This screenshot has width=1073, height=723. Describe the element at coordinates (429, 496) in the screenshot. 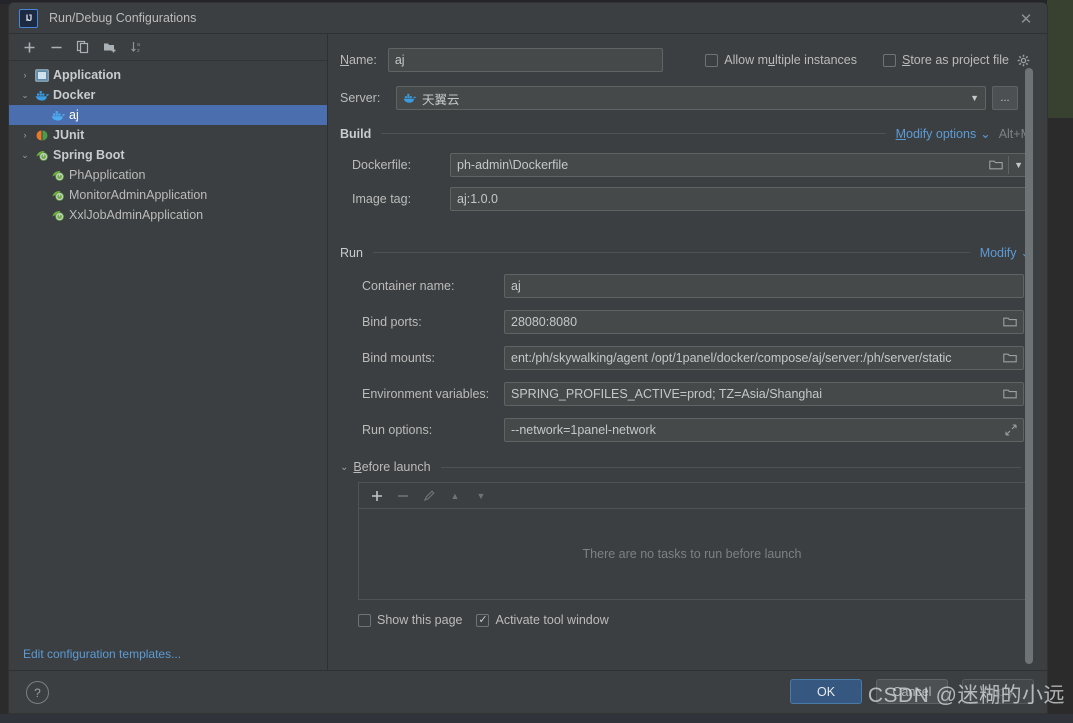

I see `pencil-icon` at that location.